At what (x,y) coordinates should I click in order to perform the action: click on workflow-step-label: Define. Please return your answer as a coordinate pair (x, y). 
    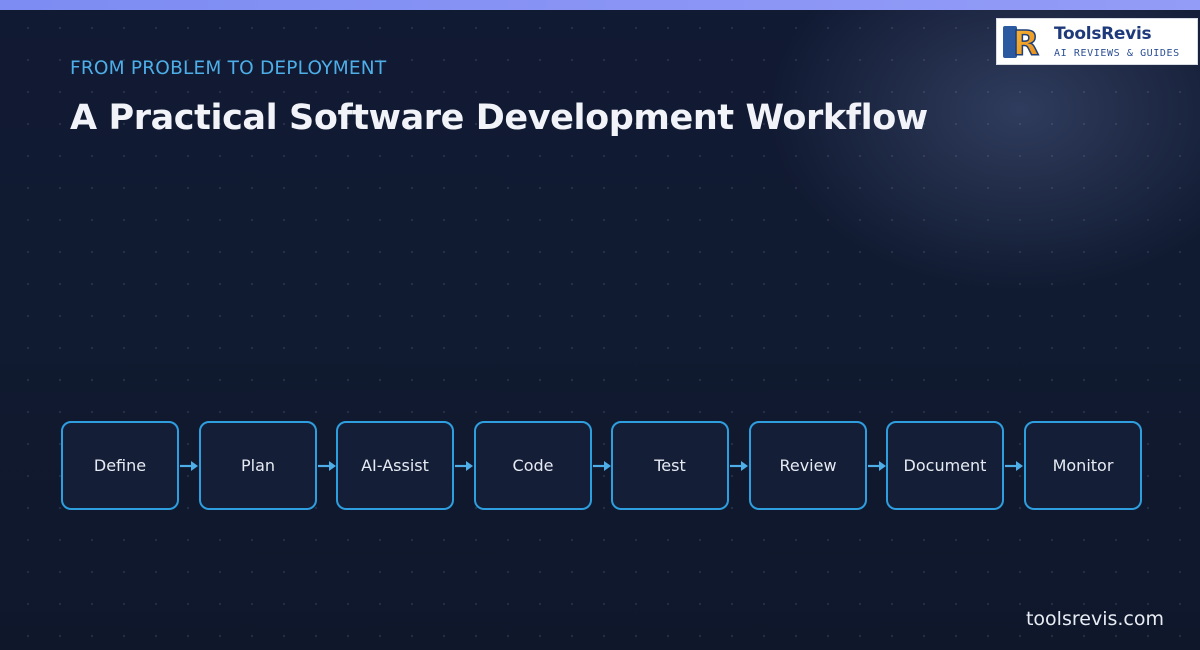
    Looking at the image, I should click on (120, 465).